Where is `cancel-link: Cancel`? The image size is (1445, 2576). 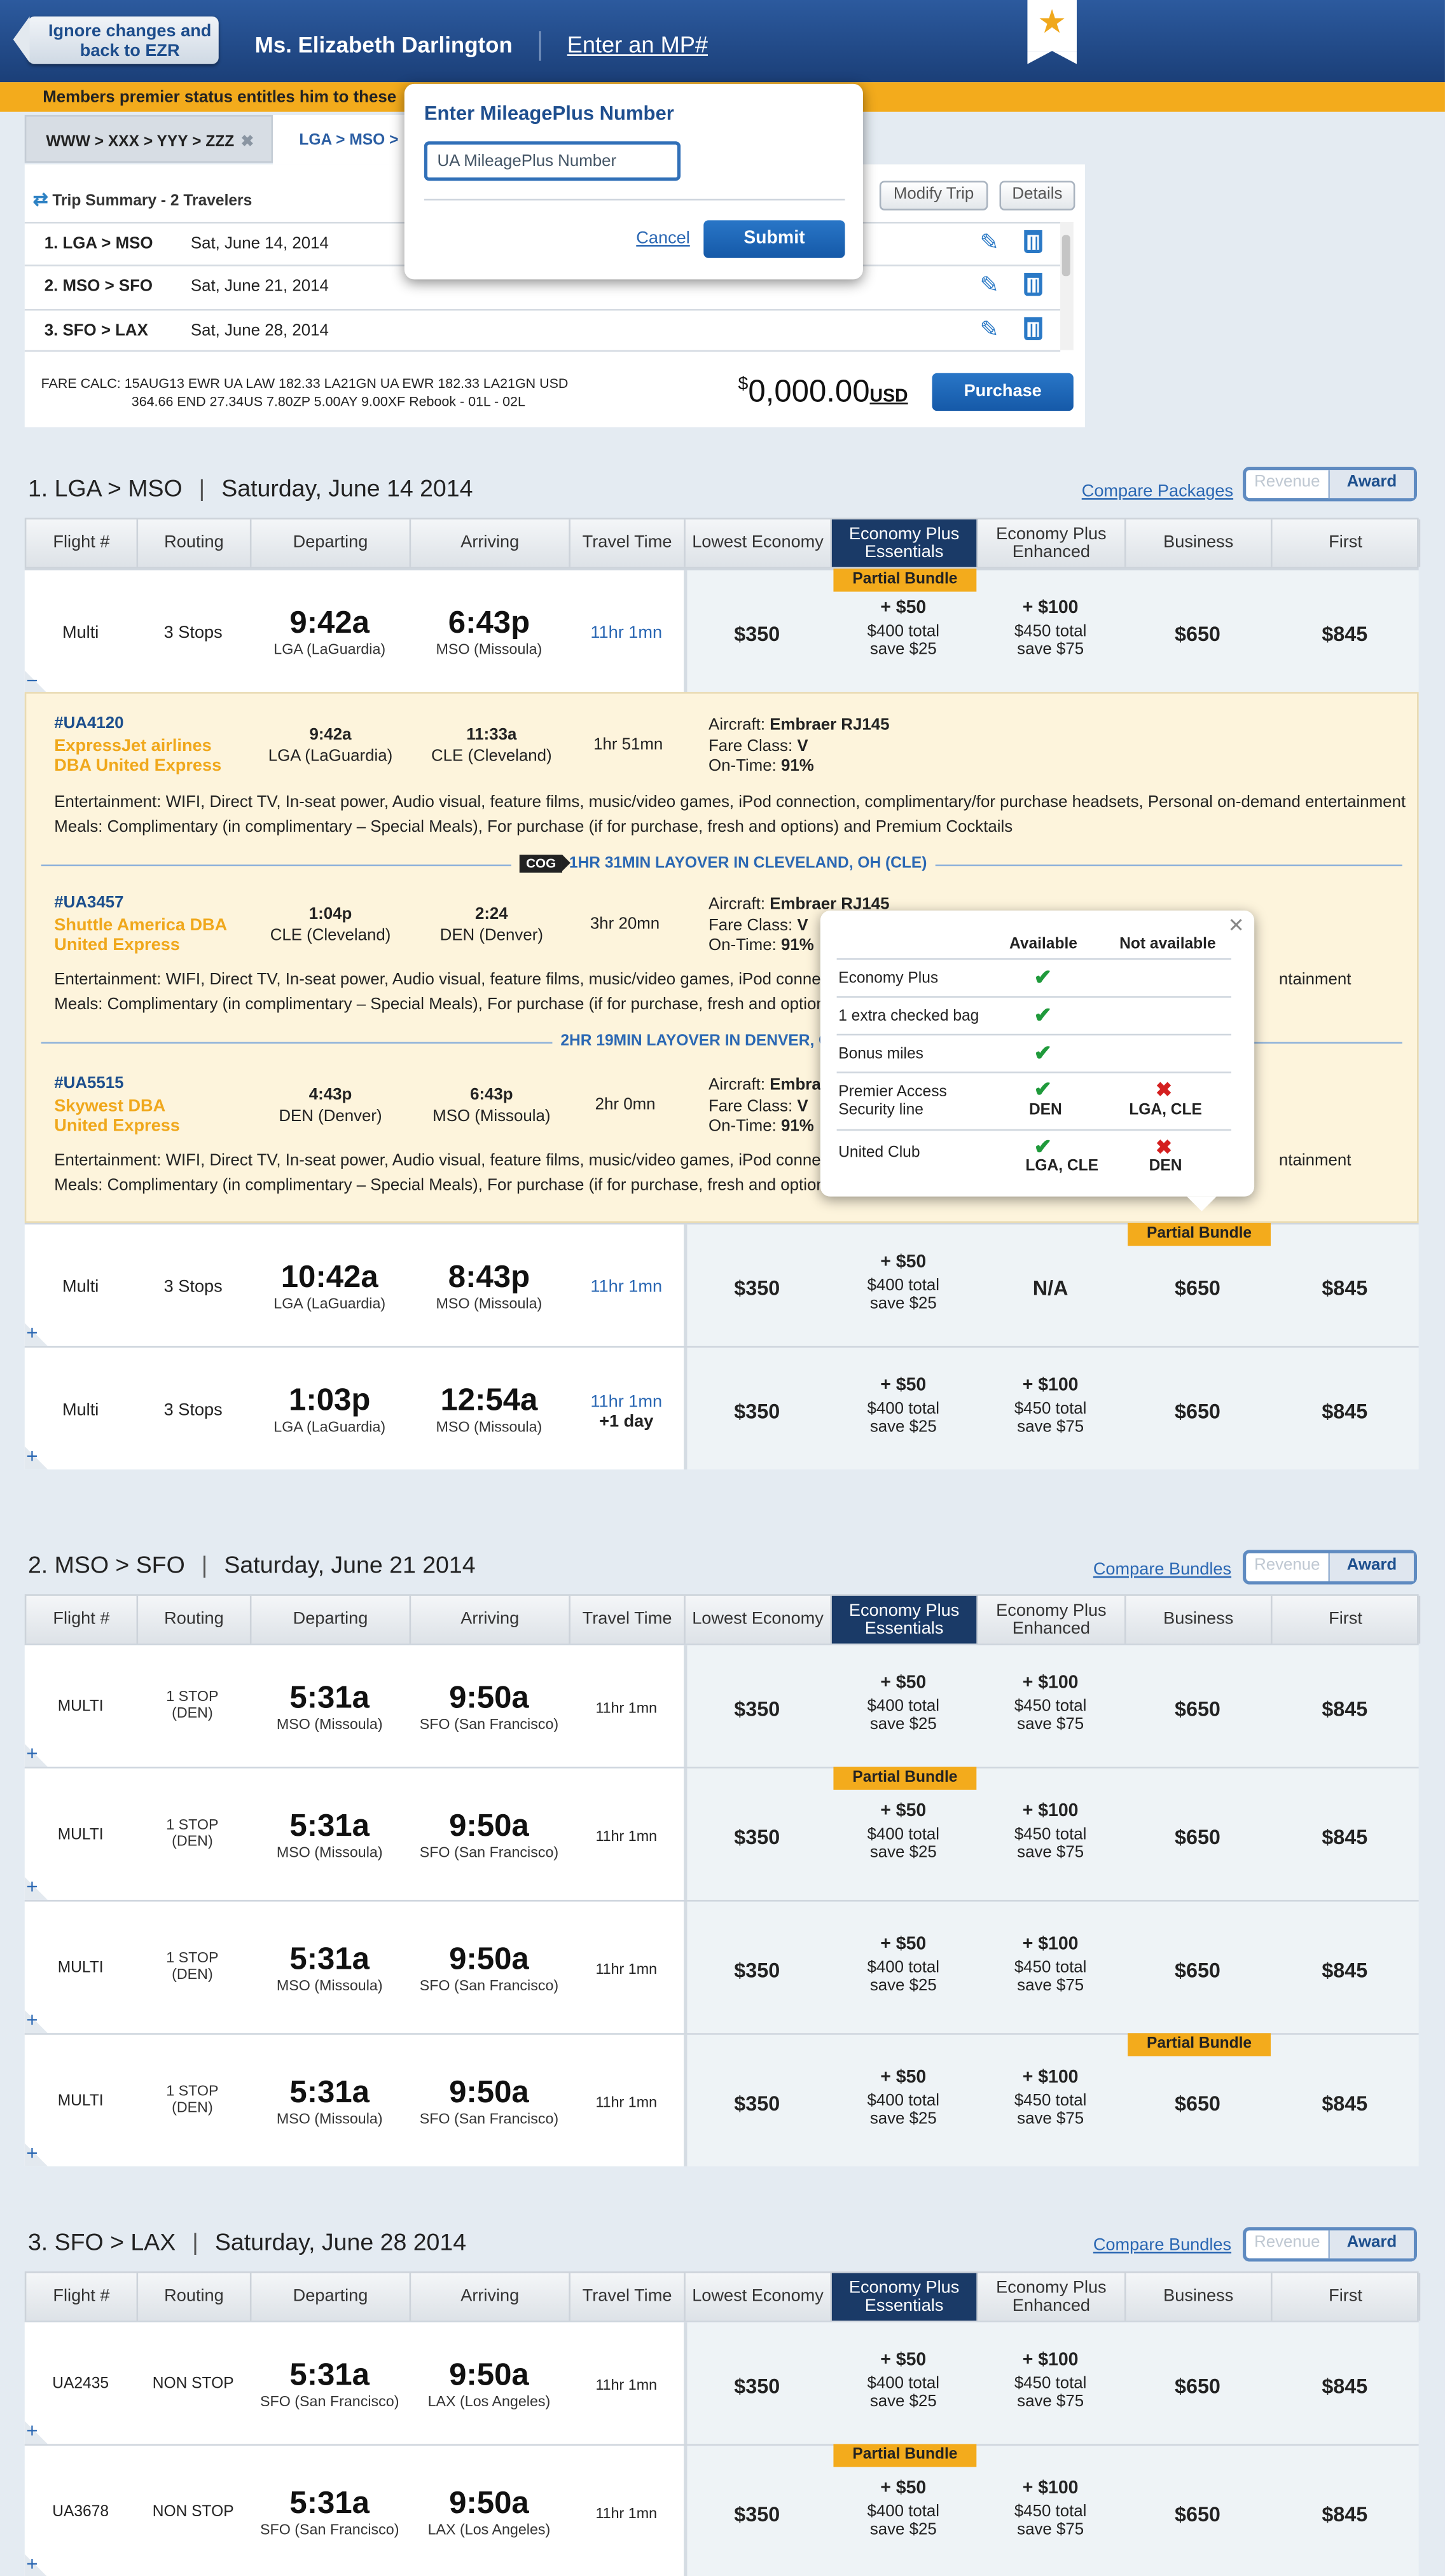 cancel-link: Cancel is located at coordinates (663, 238).